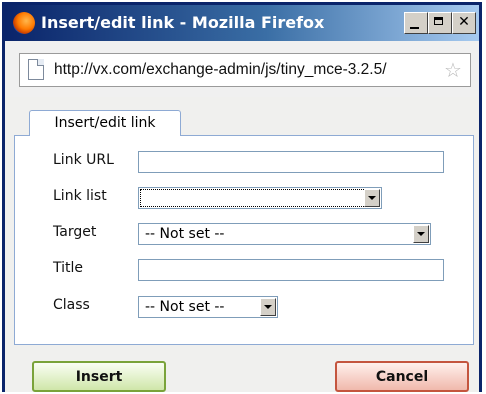  Describe the element at coordinates (75, 232) in the screenshot. I see `target-label: Target` at that location.